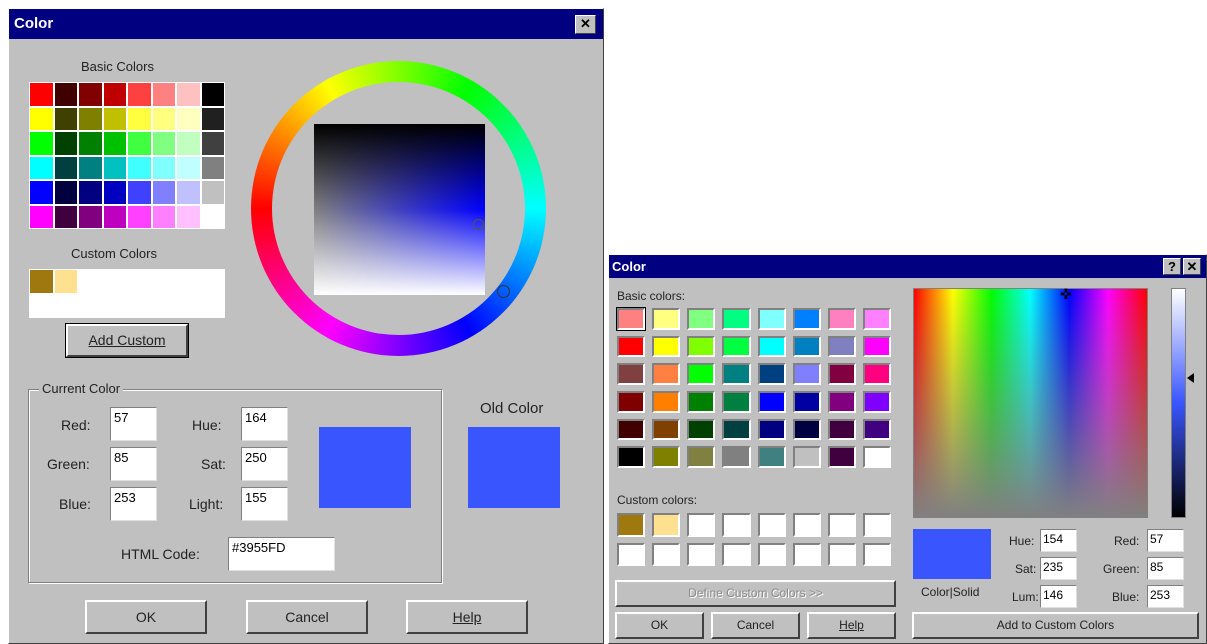 This screenshot has height=644, width=1207. Describe the element at coordinates (755, 593) in the screenshot. I see `define-custom-colors-button: Define Custom Colors >>` at that location.